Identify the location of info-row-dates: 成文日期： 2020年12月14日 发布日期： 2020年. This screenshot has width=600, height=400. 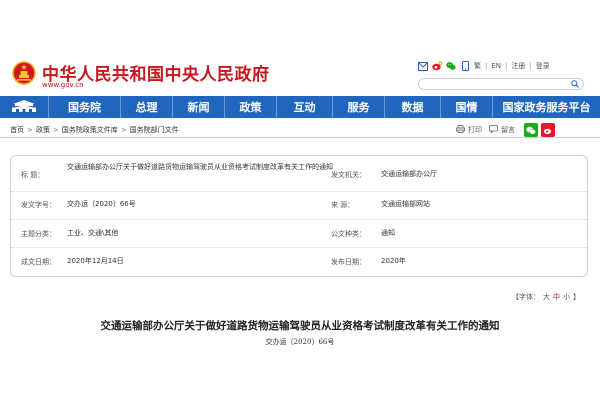
(299, 262).